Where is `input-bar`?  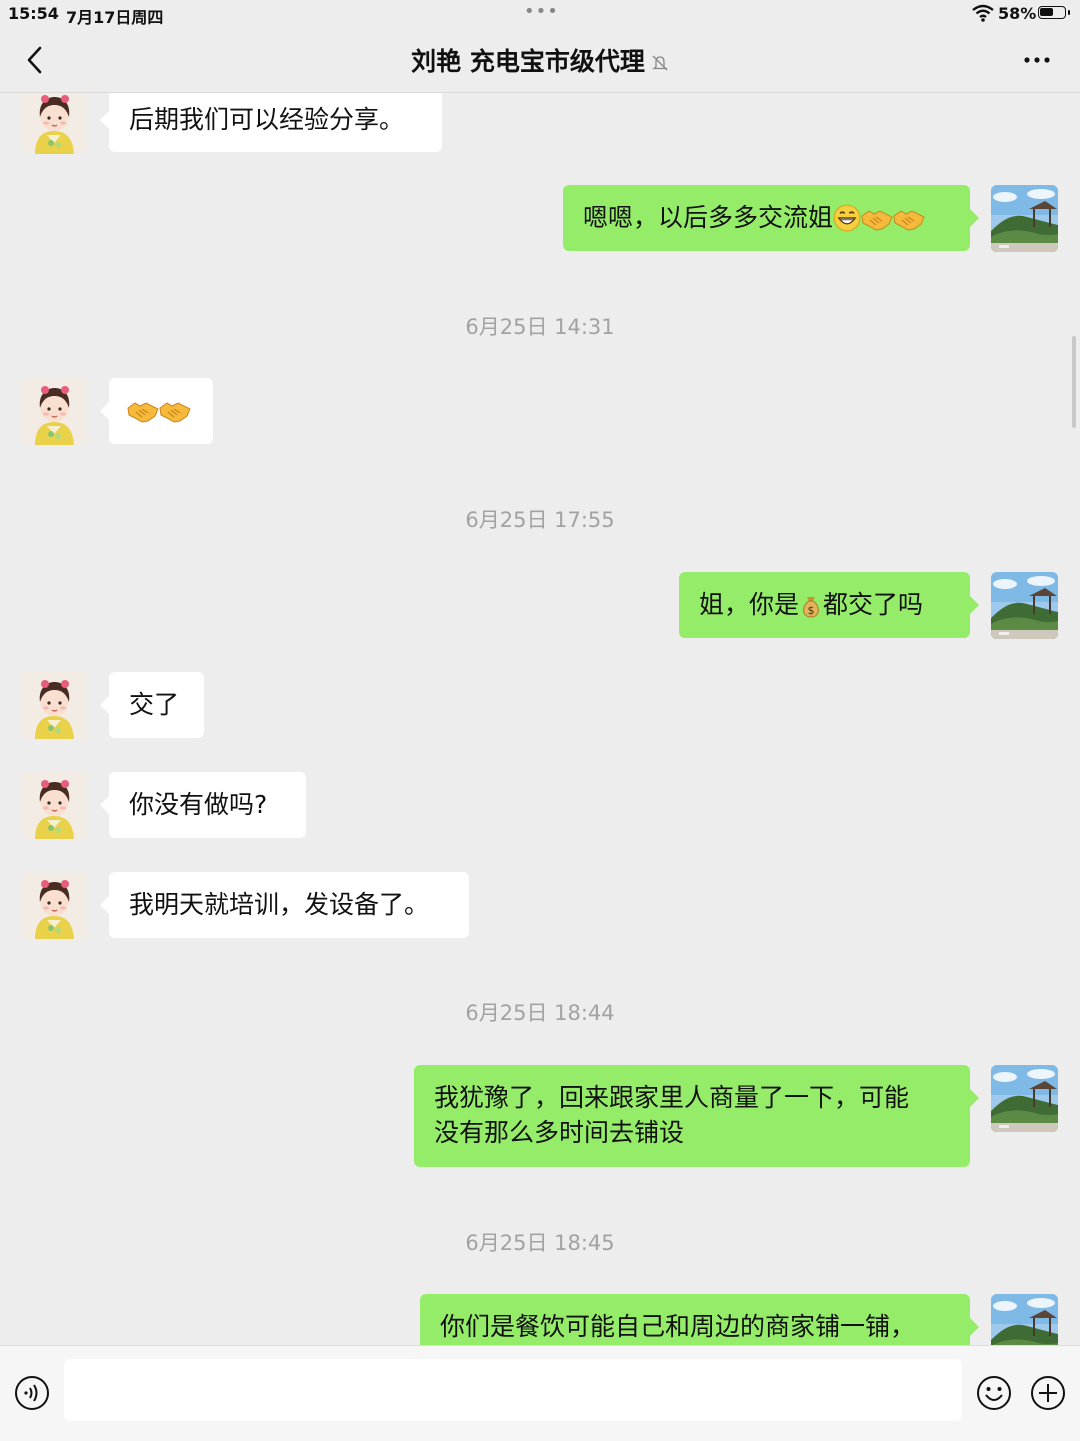
input-bar is located at coordinates (540, 1393).